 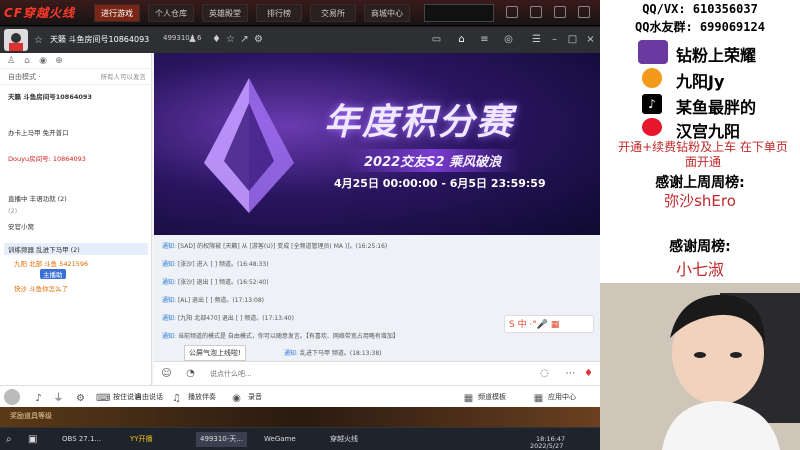 What do you see at coordinates (76, 249) in the screenshot?
I see `channel-item-selected: 训练频器 乱进下马甲 (2)` at bounding box center [76, 249].